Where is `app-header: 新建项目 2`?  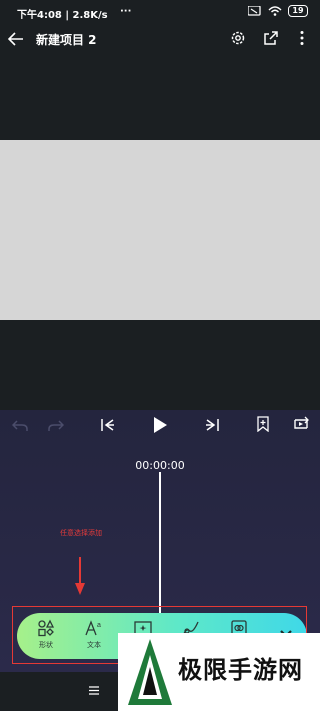
app-header: 新建项目 2 is located at coordinates (160, 38).